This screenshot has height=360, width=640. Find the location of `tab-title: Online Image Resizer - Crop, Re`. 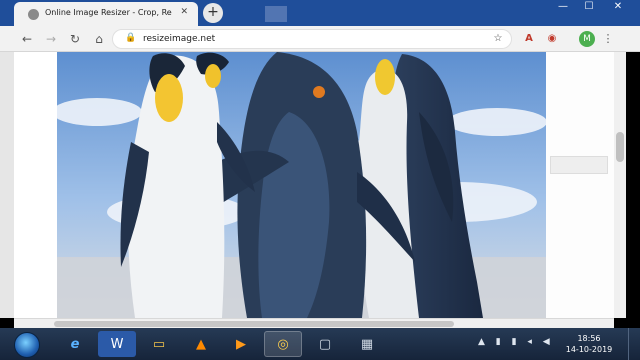

tab-title: Online Image Resizer - Crop, Re is located at coordinates (108, 12).